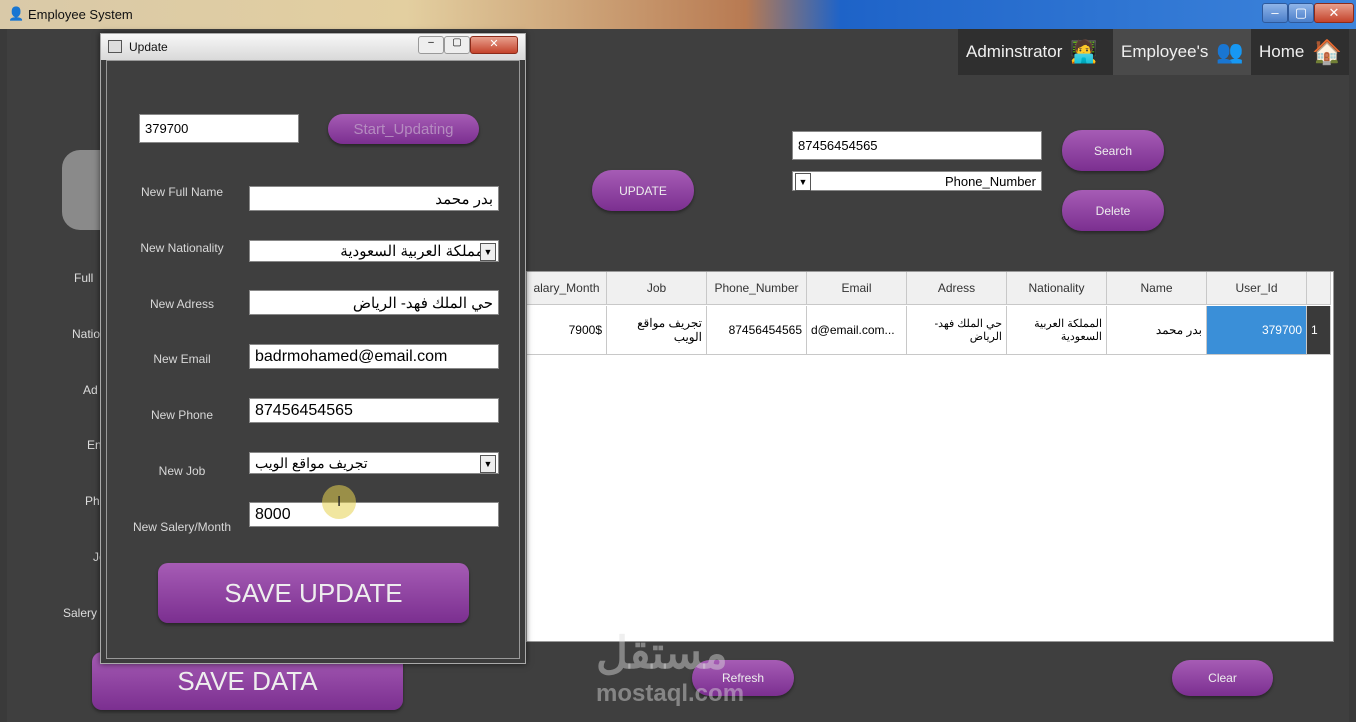  I want to click on column-header: User_Id, so click(1257, 288).